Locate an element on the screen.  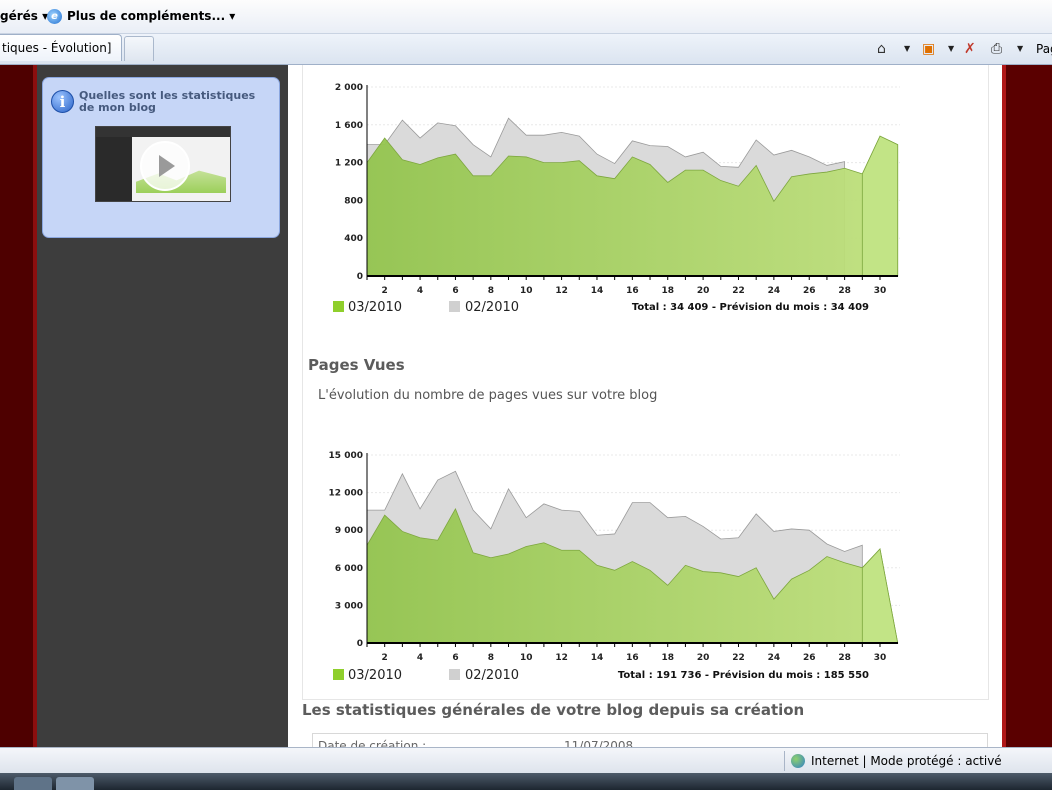
y-tick-label: 2 000 is located at coordinates (349, 88).